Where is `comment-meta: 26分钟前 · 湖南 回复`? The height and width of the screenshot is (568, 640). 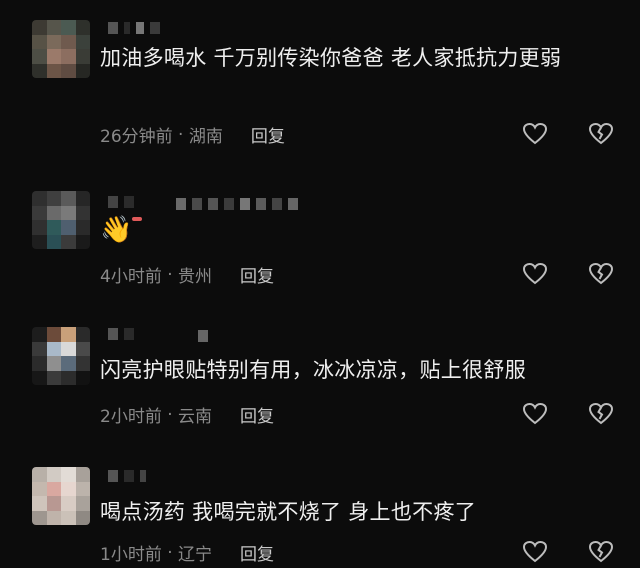 comment-meta: 26分钟前 · 湖南 回复 is located at coordinates (192, 135).